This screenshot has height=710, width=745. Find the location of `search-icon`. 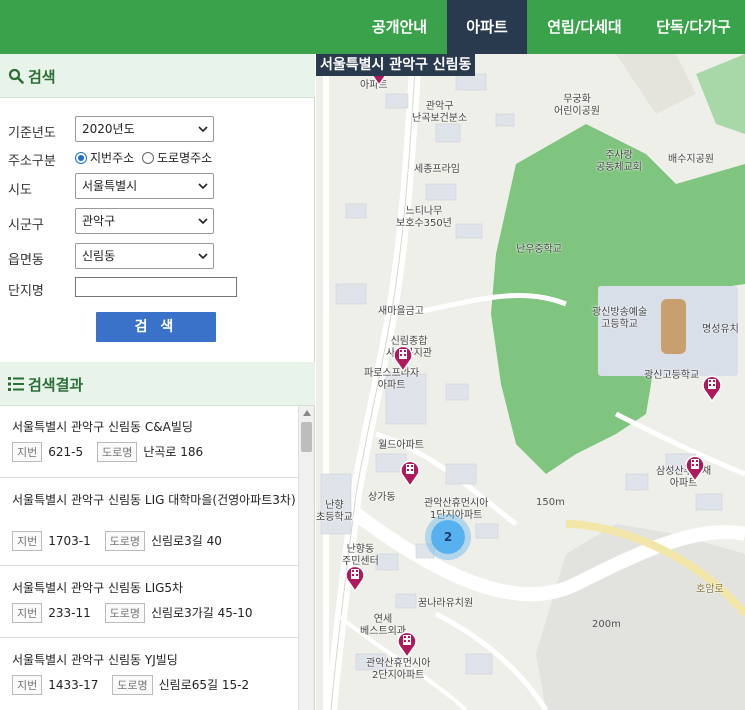

search-icon is located at coordinates (16, 76).